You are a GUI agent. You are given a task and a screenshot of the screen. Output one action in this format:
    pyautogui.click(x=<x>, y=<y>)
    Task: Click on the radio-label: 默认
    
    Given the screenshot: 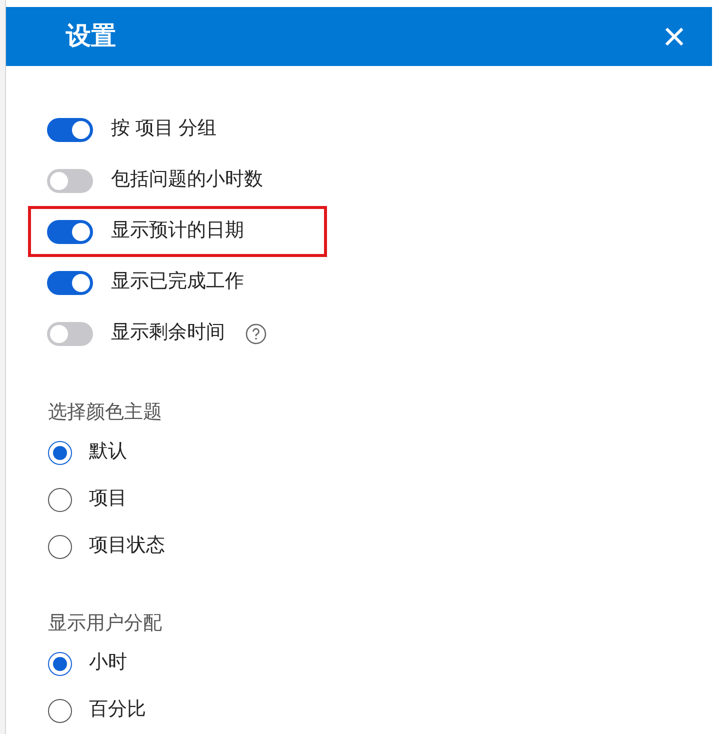 What is the action you would take?
    pyautogui.click(x=108, y=452)
    